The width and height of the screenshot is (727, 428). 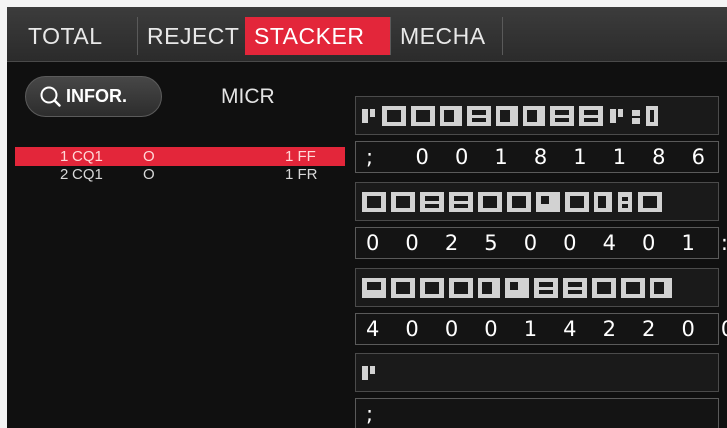 I want to click on item-result: 1 FF, so click(x=300, y=156).